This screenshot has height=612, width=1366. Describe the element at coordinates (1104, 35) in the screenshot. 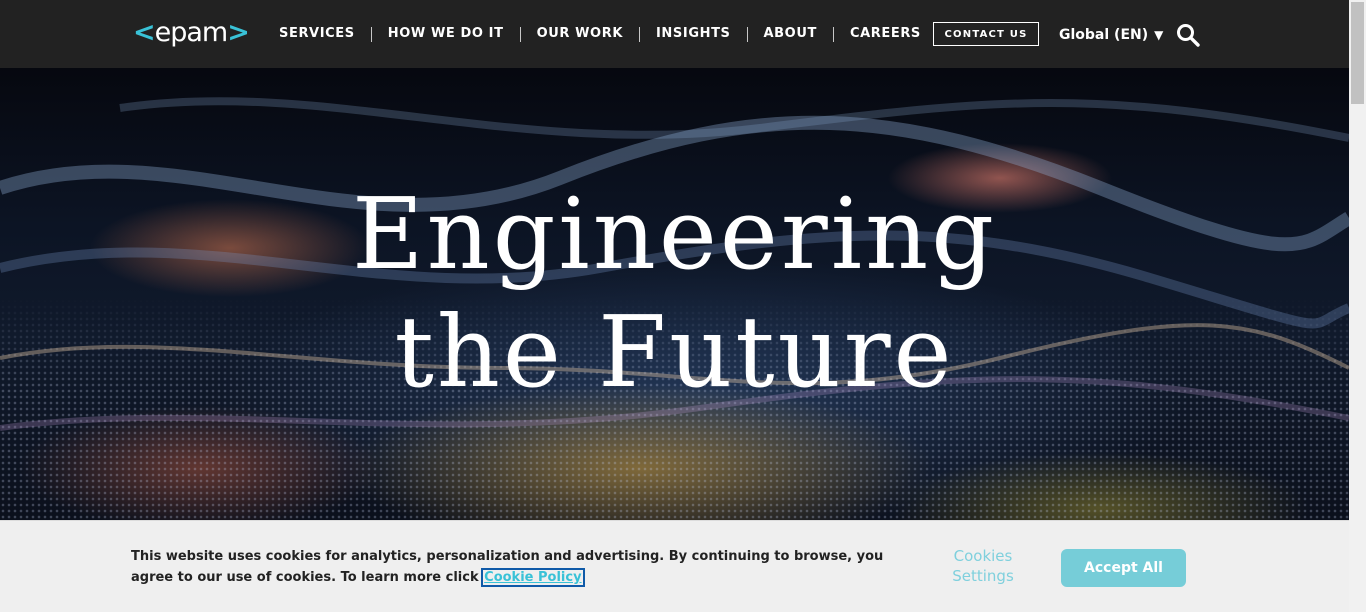

I see `language-label: Global (EN)` at that location.